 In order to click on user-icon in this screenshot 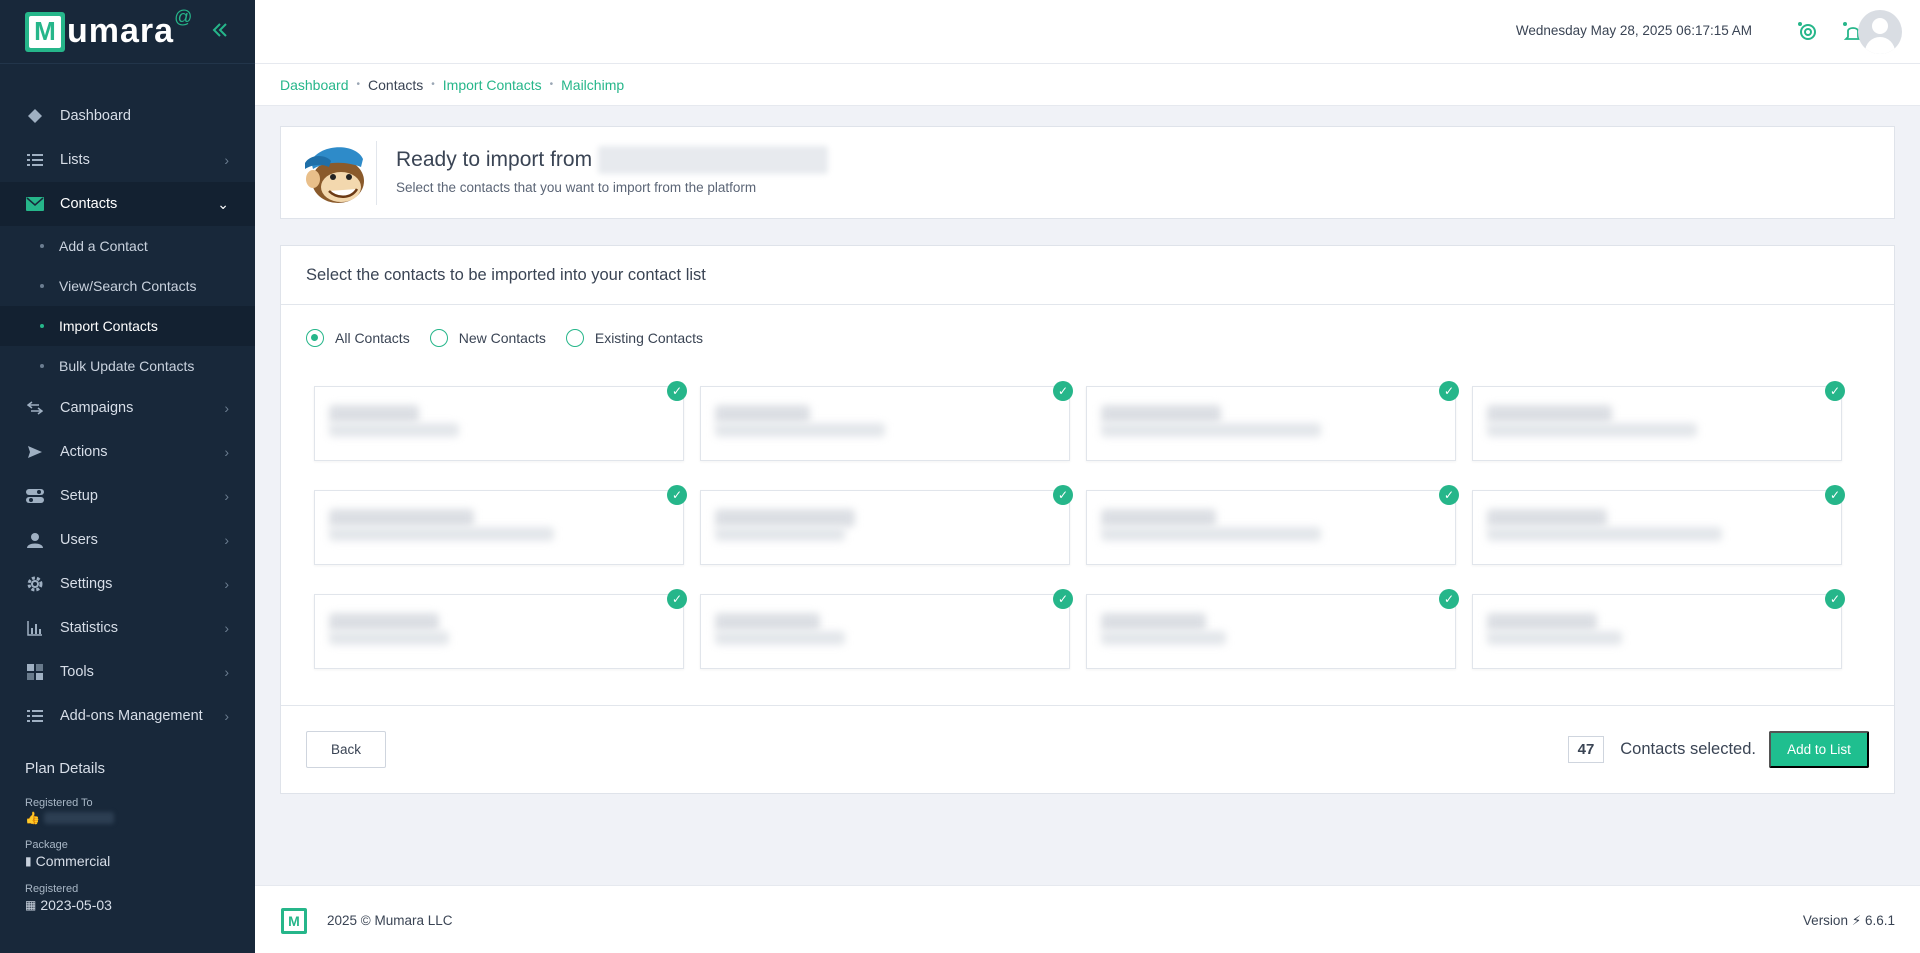, I will do `click(35, 540)`.